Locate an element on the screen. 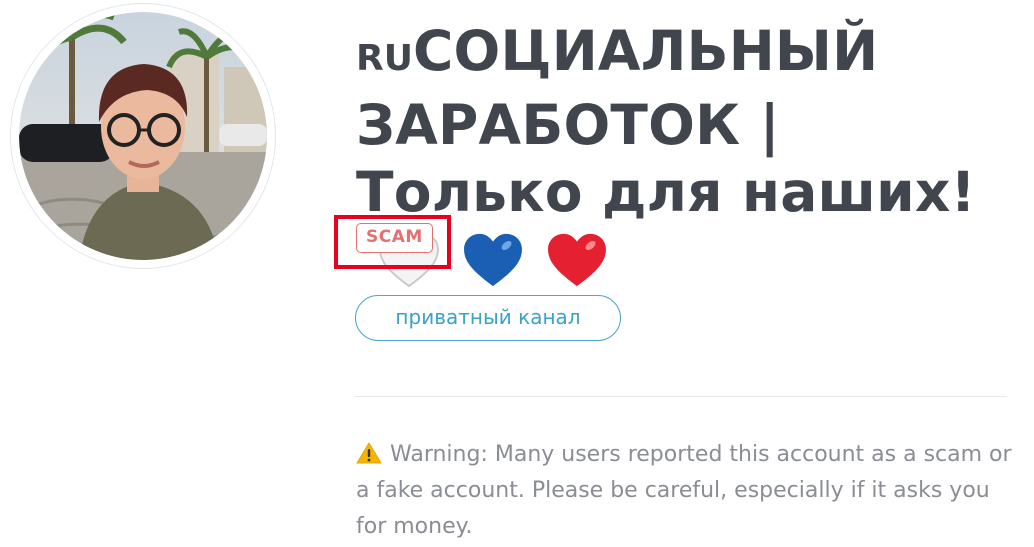 The width and height of the screenshot is (1034, 547). title-prefix: RU is located at coordinates (384, 58).